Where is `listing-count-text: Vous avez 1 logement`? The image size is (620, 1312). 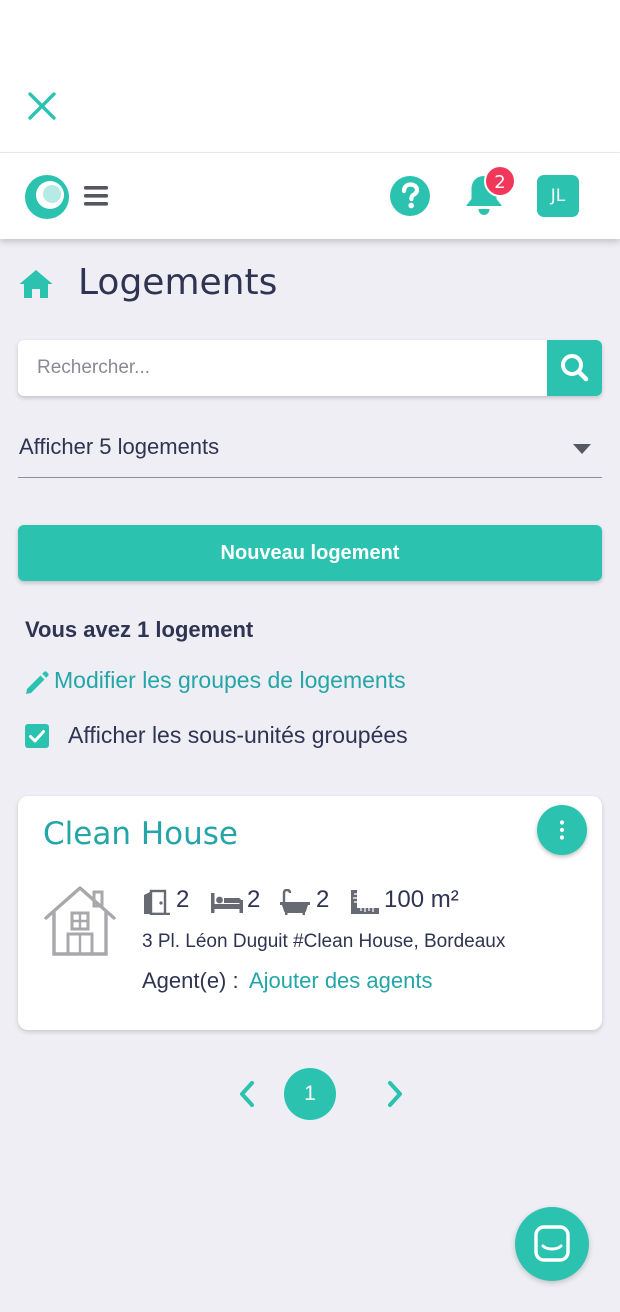
listing-count-text: Vous avez 1 logement is located at coordinates (139, 629).